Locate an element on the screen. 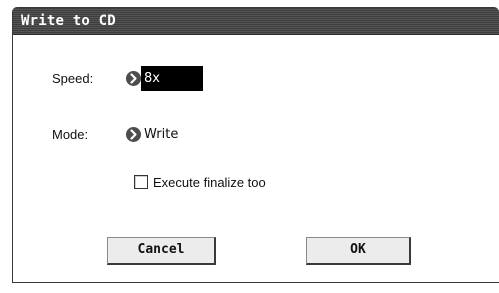 The image size is (499, 293). speed-value: 8x is located at coordinates (152, 78).